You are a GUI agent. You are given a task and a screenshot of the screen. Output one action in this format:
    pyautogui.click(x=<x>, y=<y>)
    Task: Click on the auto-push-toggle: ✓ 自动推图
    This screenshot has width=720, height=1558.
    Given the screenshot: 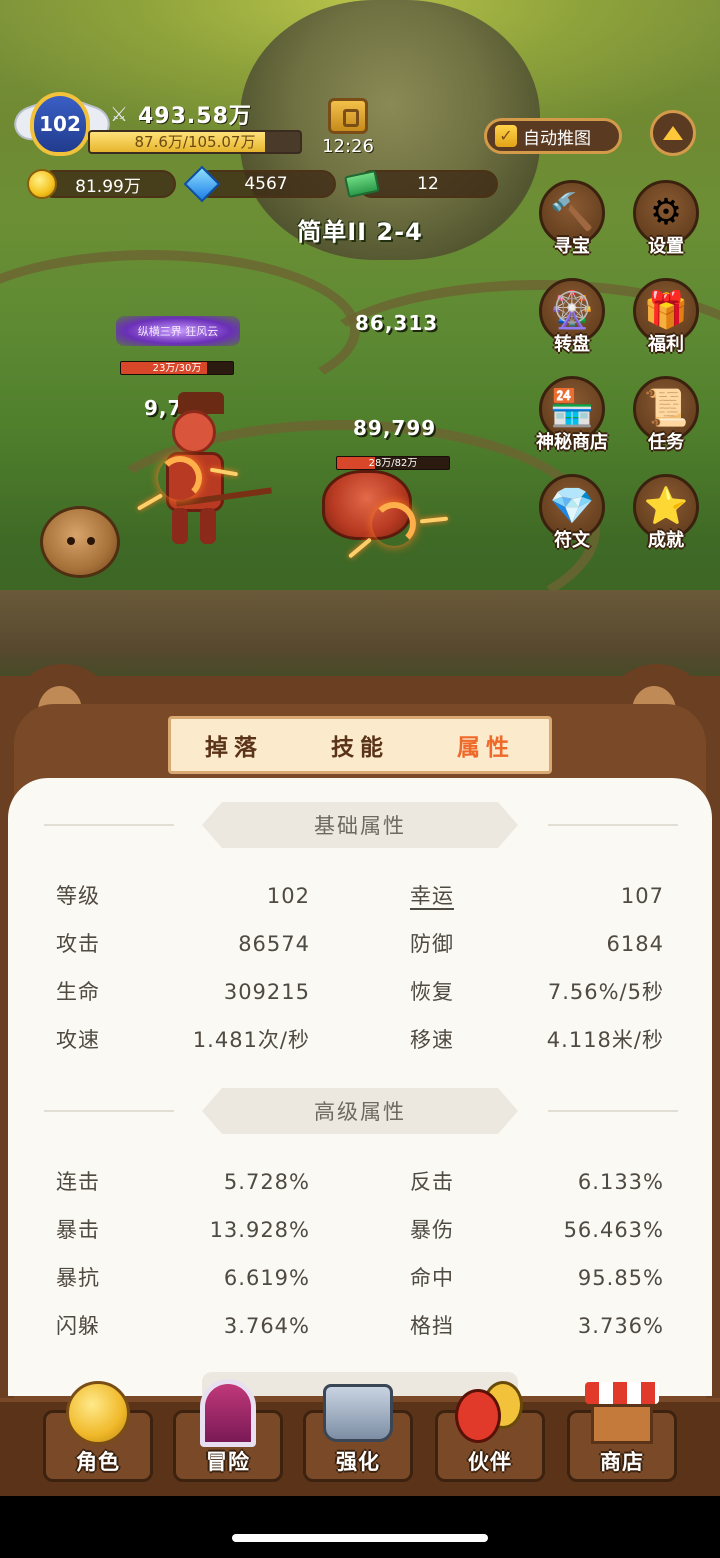 What is the action you would take?
    pyautogui.click(x=553, y=136)
    